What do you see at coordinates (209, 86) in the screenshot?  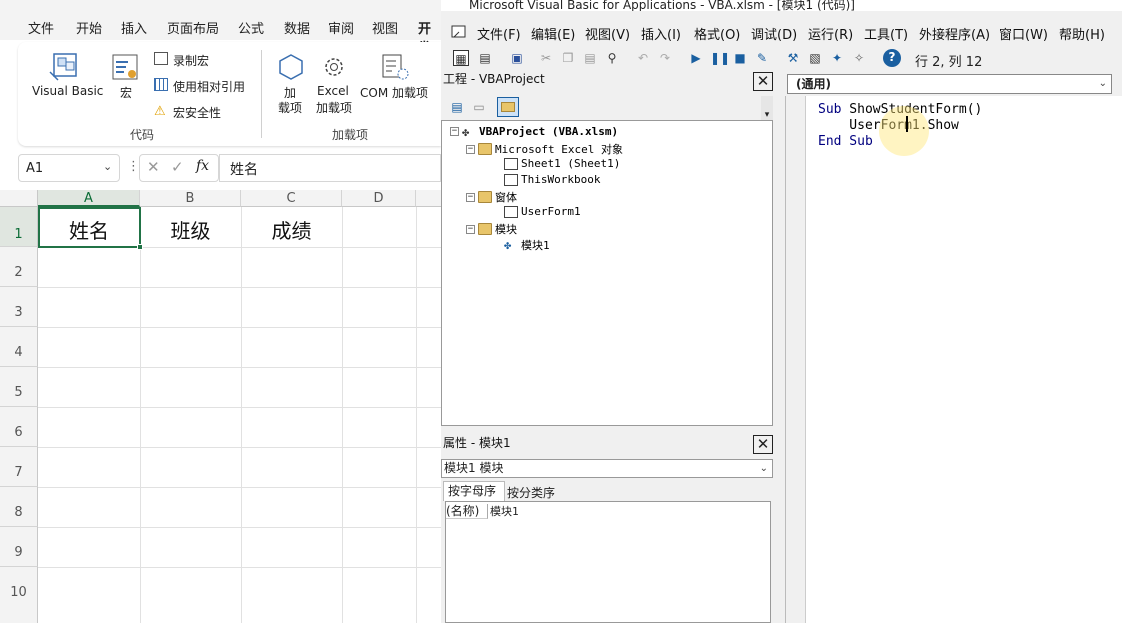 I see `relative-ref-button: 使用相对引用` at bounding box center [209, 86].